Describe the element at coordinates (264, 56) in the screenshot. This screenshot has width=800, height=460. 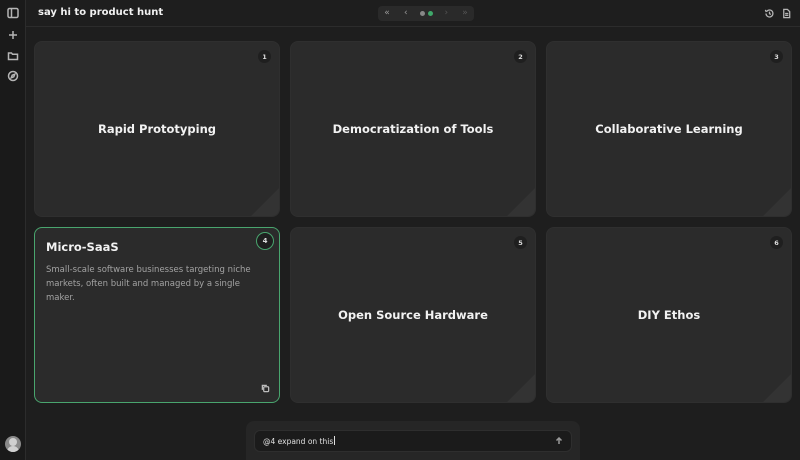
I see `card-number-badge: 1` at that location.